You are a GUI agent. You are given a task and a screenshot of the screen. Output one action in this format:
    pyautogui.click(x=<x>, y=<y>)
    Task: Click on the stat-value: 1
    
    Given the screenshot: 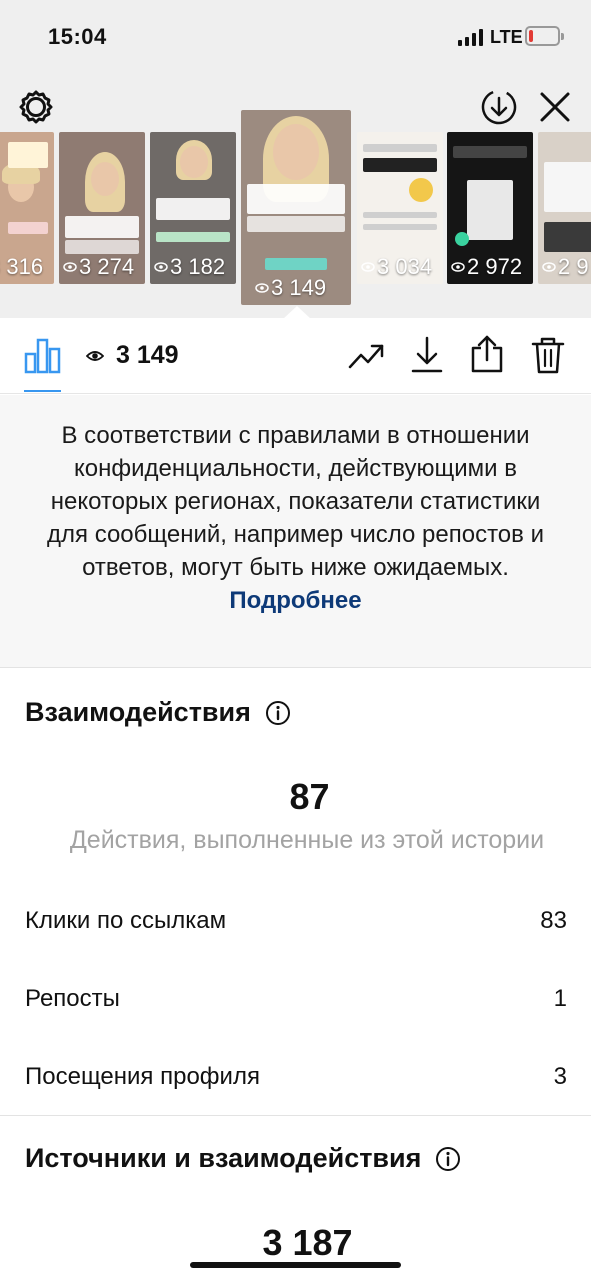 What is the action you would take?
    pyautogui.click(x=560, y=998)
    